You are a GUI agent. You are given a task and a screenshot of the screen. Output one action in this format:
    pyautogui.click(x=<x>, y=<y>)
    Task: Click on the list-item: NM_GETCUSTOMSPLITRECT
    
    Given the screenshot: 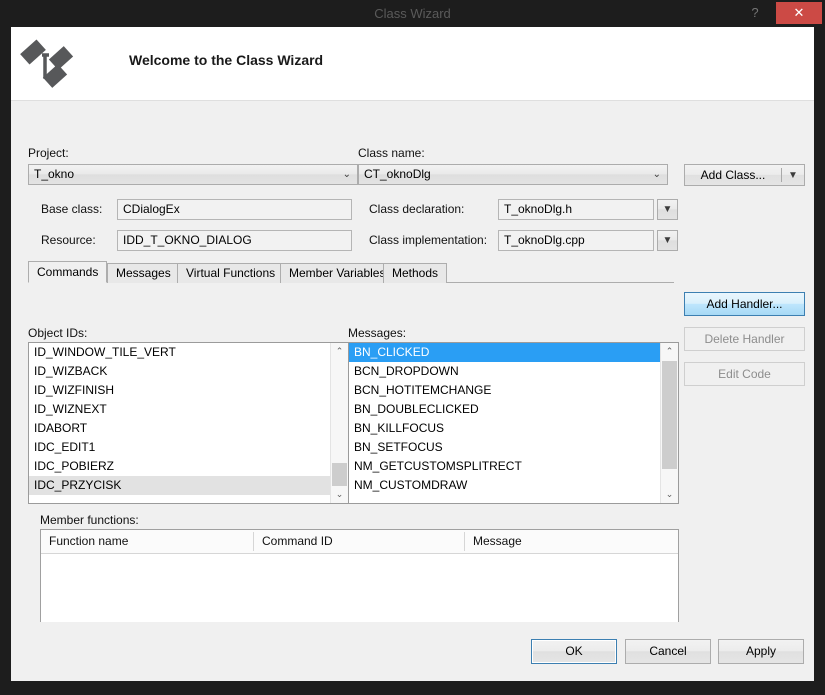 What is the action you would take?
    pyautogui.click(x=505, y=466)
    